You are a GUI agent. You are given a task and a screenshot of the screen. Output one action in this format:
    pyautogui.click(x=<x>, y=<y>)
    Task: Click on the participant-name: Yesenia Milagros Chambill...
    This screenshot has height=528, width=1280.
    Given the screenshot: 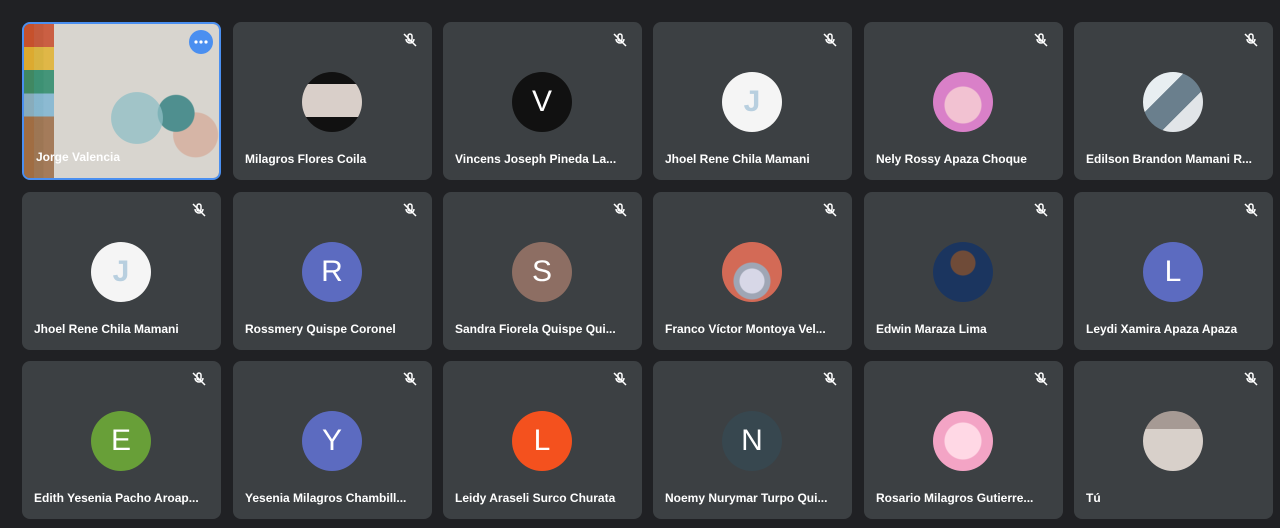 What is the action you would take?
    pyautogui.click(x=326, y=498)
    